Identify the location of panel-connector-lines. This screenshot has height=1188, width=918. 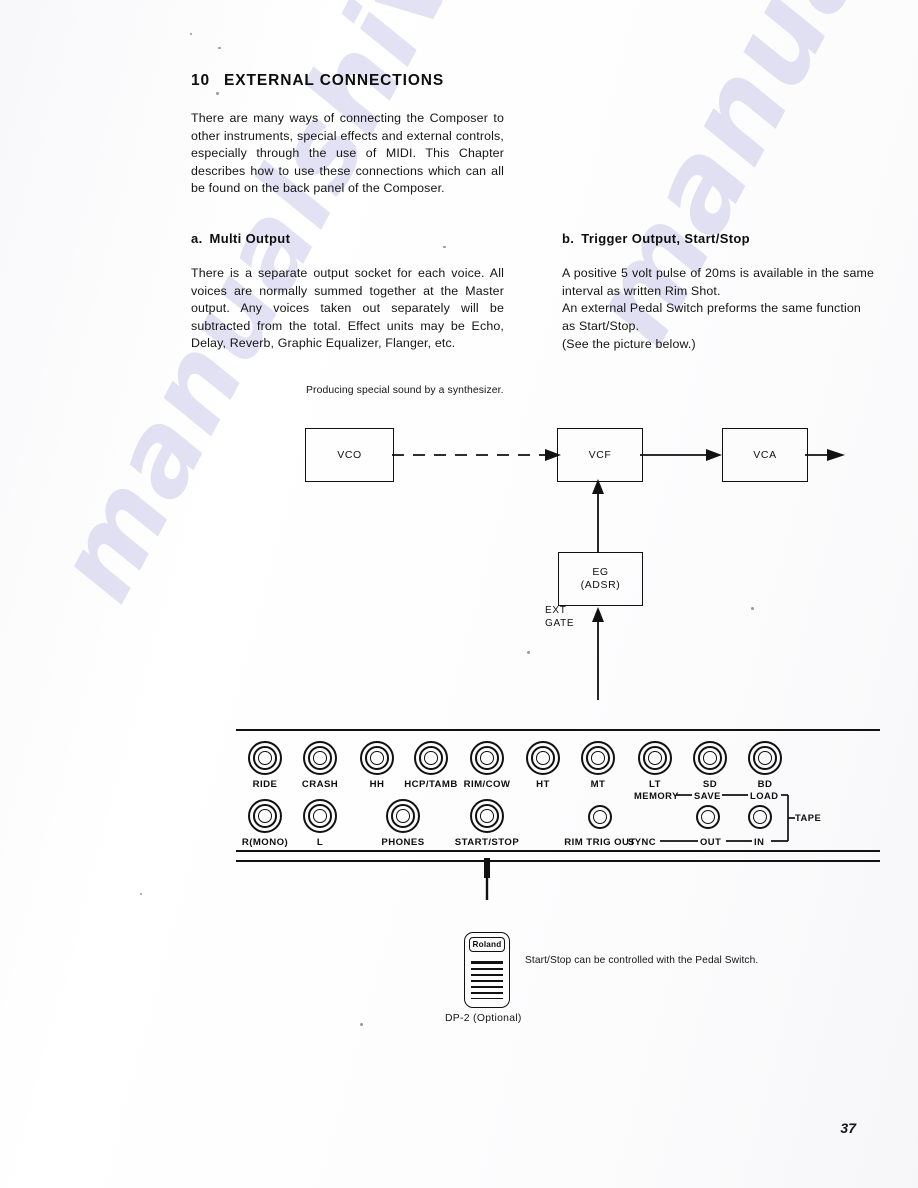
(639, 847).